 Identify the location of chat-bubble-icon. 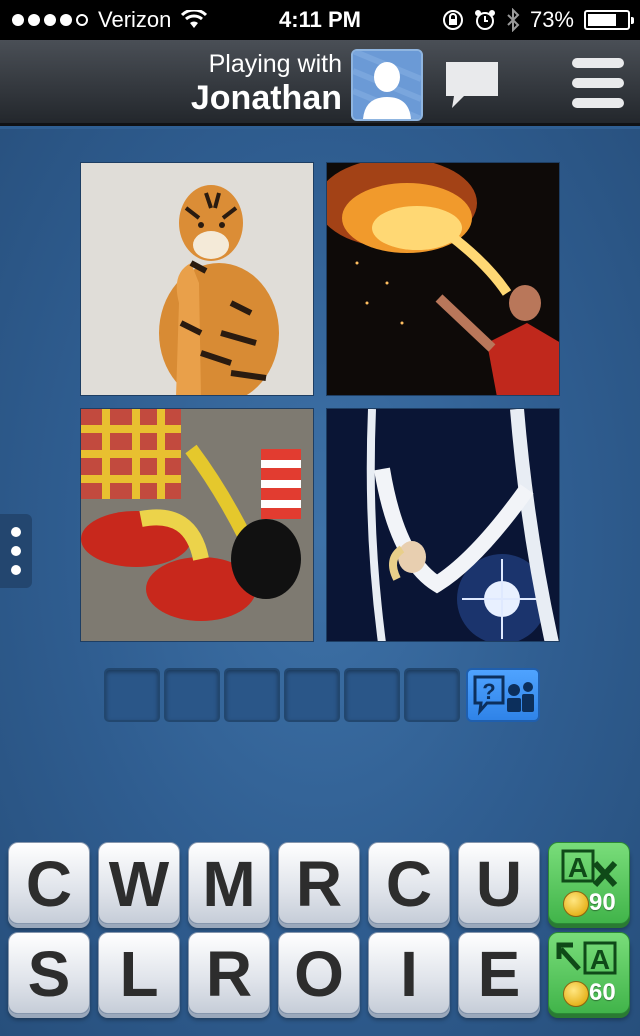
(472, 86).